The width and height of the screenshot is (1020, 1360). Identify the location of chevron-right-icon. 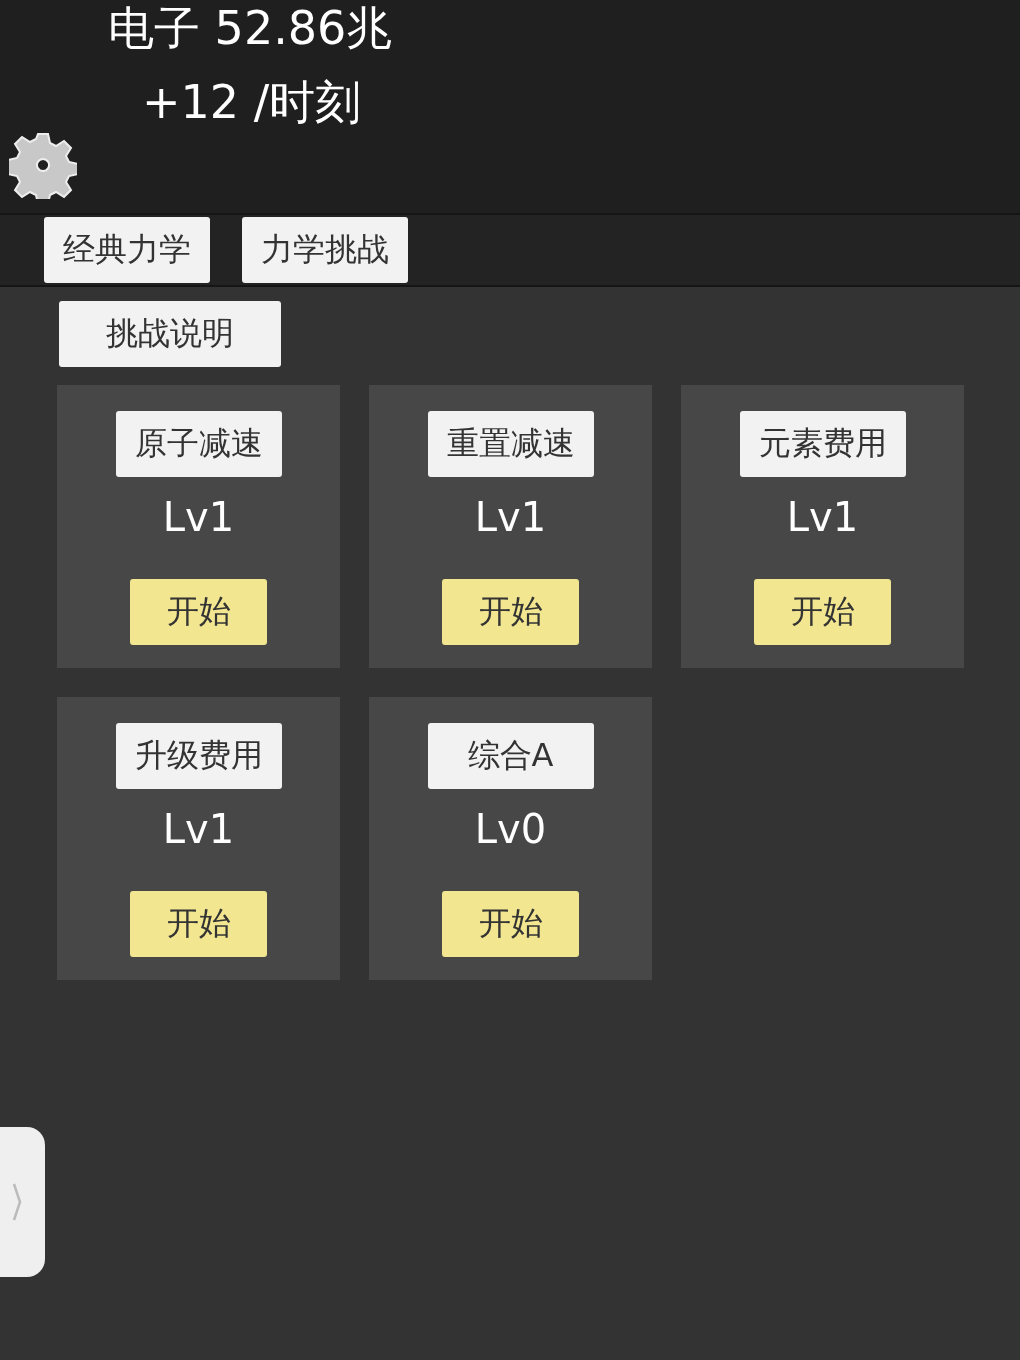
(16, 1202).